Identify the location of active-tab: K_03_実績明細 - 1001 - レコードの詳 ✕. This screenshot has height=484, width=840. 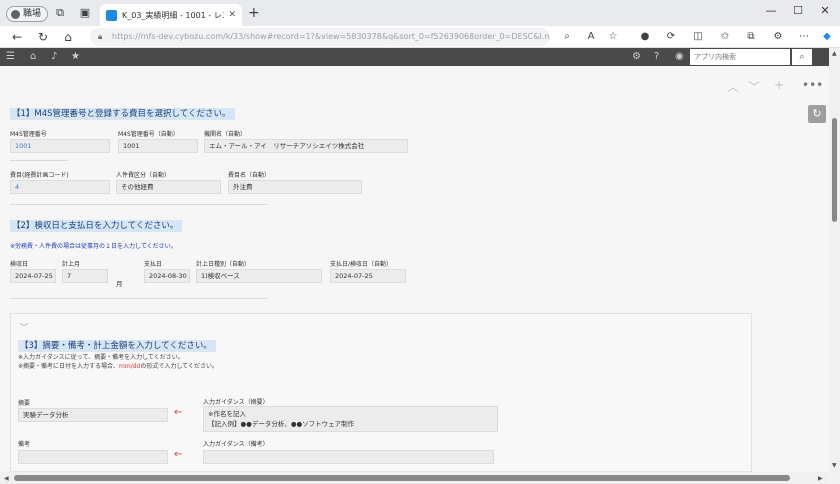
(171, 15).